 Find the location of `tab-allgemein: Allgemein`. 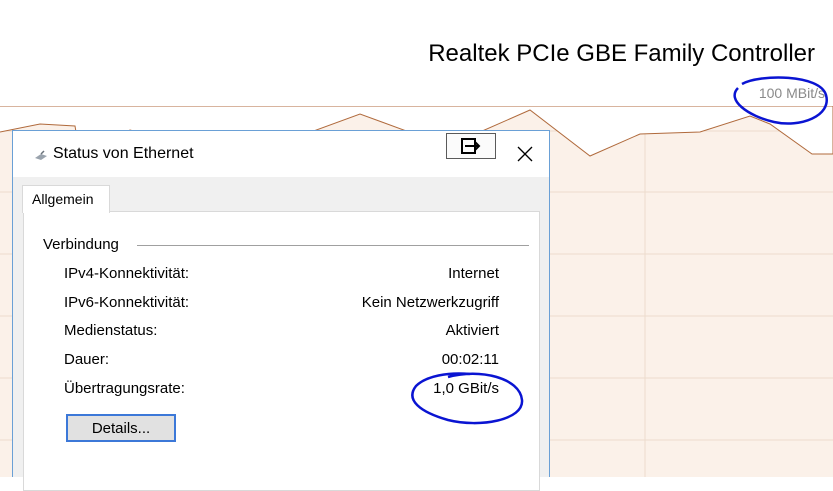

tab-allgemein: Allgemein is located at coordinates (66, 199).